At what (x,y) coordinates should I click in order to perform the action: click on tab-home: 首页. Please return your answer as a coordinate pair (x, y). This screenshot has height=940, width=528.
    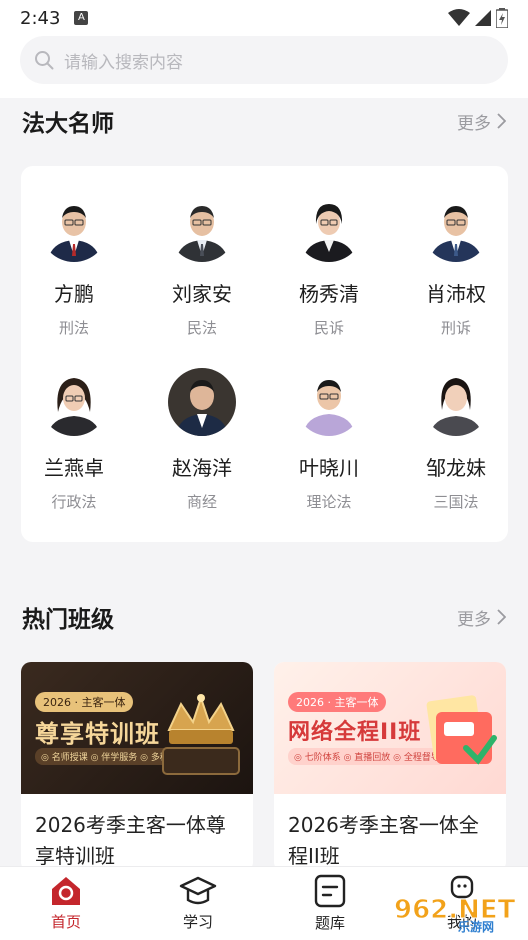
    Looking at the image, I should click on (66, 903).